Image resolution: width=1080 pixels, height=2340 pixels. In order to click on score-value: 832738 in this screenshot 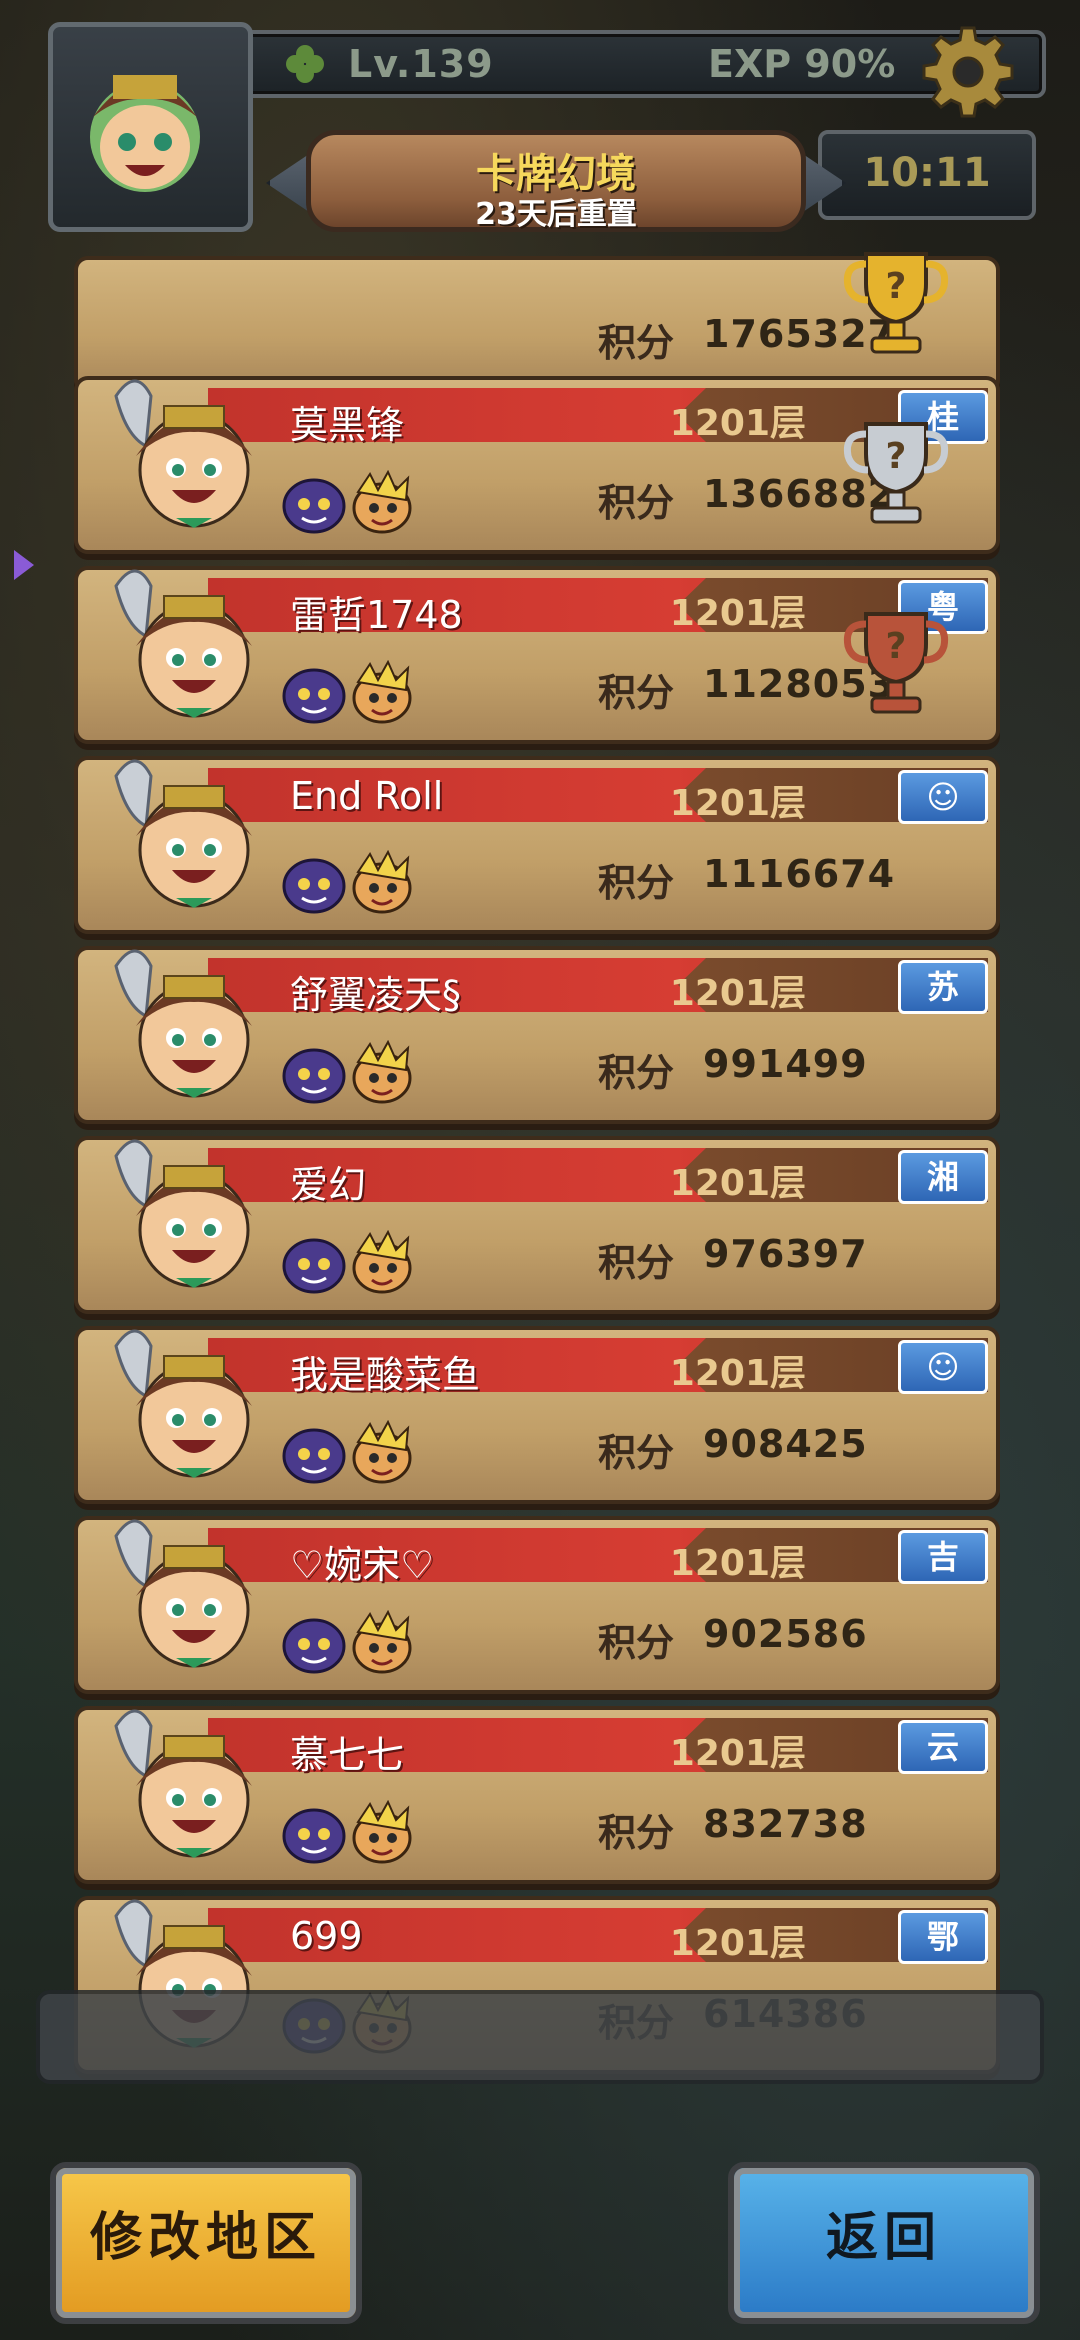, I will do `click(785, 1824)`.